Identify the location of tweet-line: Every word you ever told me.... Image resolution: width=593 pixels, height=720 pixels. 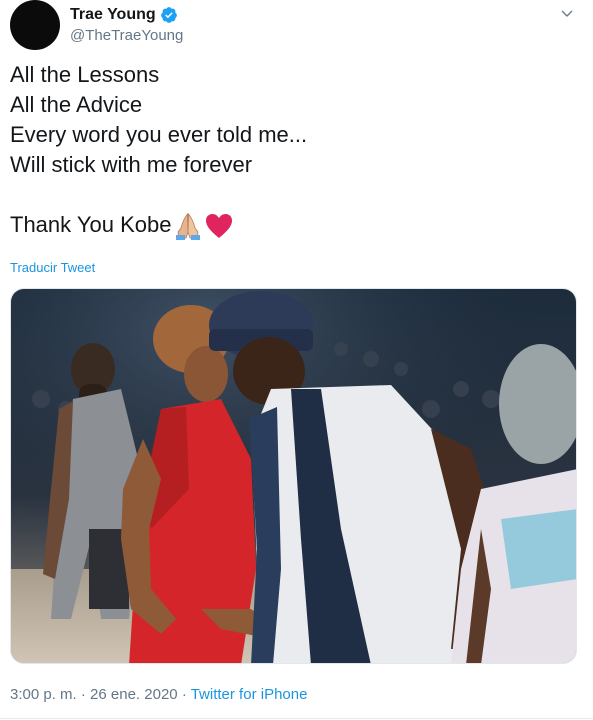
(159, 134).